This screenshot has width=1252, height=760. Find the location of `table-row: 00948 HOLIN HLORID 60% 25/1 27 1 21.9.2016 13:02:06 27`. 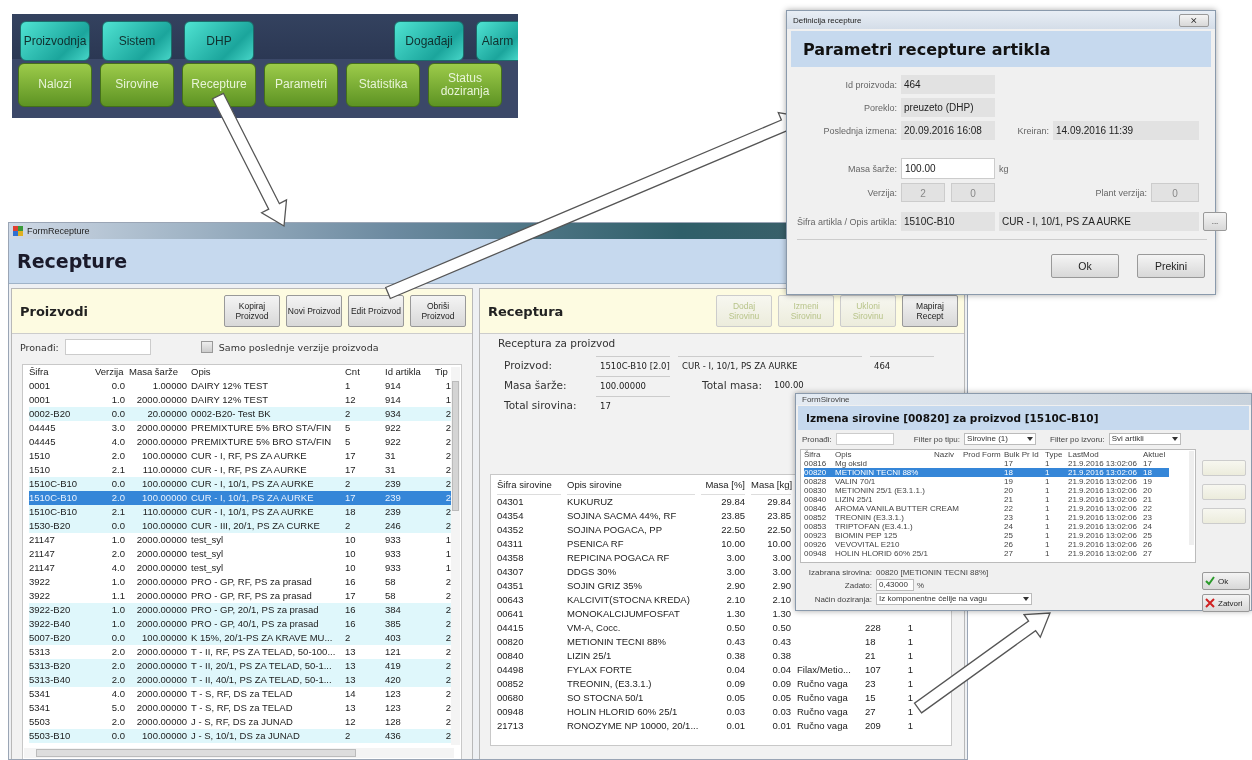

table-row: 00948 HOLIN HLORID 60% 25/1 27 1 21.9.2016 13:02:06 27 is located at coordinates (986, 553).